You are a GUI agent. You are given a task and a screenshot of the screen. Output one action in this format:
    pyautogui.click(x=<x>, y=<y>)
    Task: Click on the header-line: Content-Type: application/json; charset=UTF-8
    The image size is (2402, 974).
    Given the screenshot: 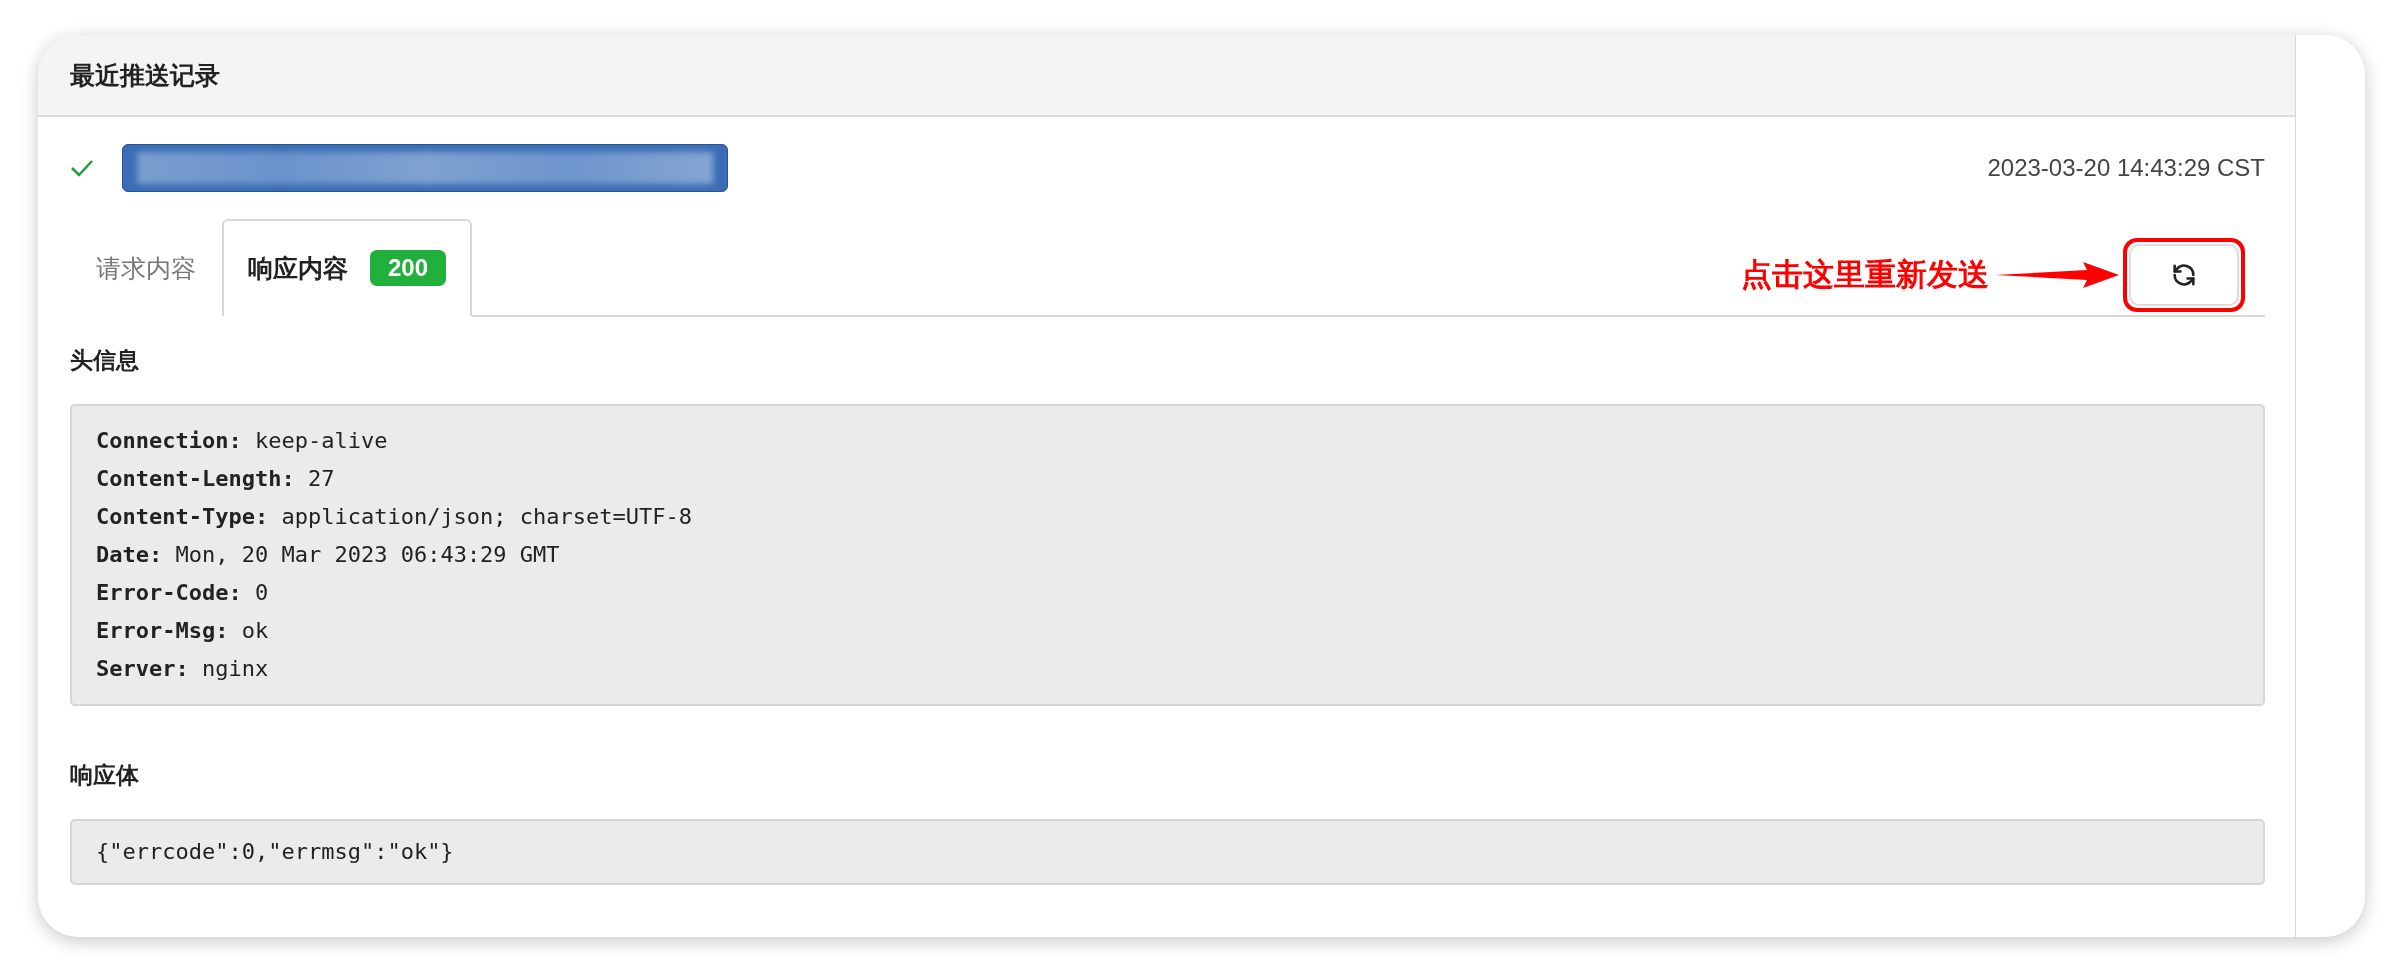 What is the action you would take?
    pyautogui.click(x=395, y=517)
    